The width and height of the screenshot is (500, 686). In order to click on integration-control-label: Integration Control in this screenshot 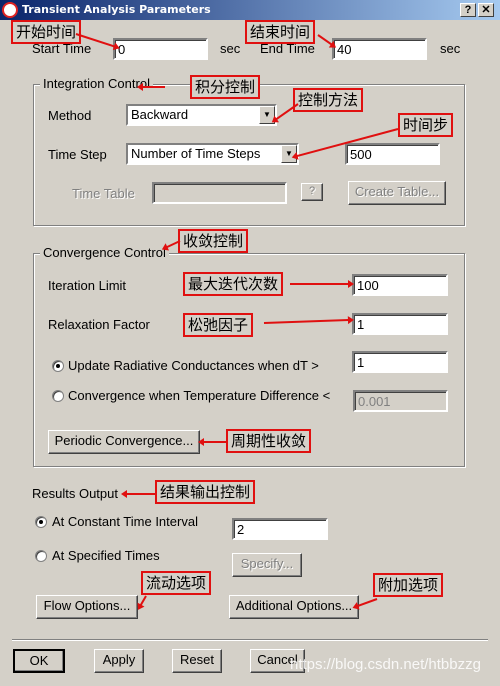, I will do `click(96, 83)`.